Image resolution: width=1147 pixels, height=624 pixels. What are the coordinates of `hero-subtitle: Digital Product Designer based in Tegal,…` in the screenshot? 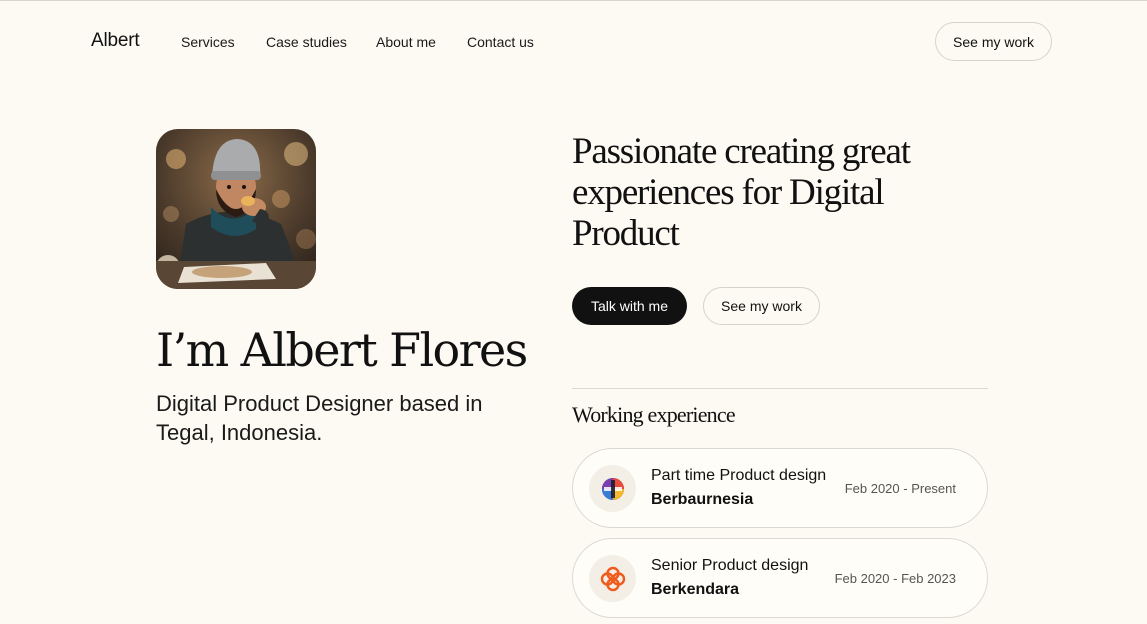 It's located at (319, 418).